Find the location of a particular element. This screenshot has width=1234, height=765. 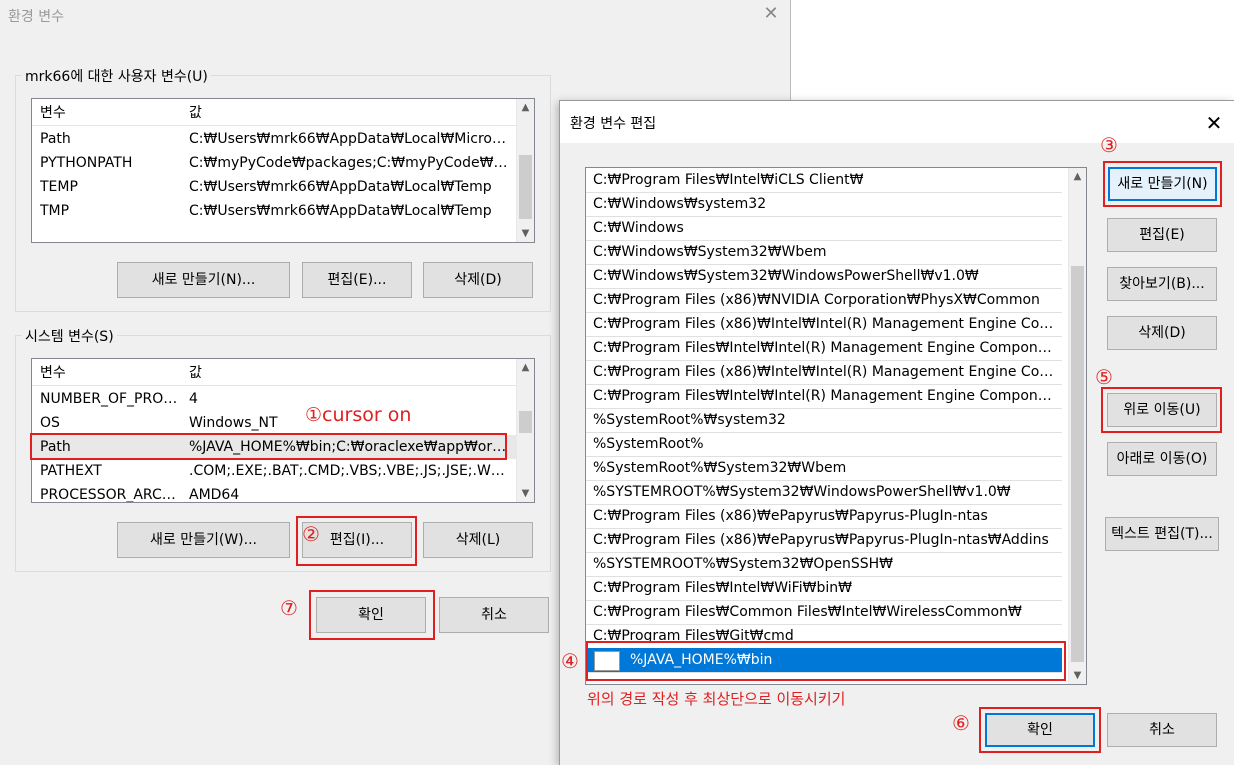

user-delete-button: 삭제(D) is located at coordinates (478, 280).